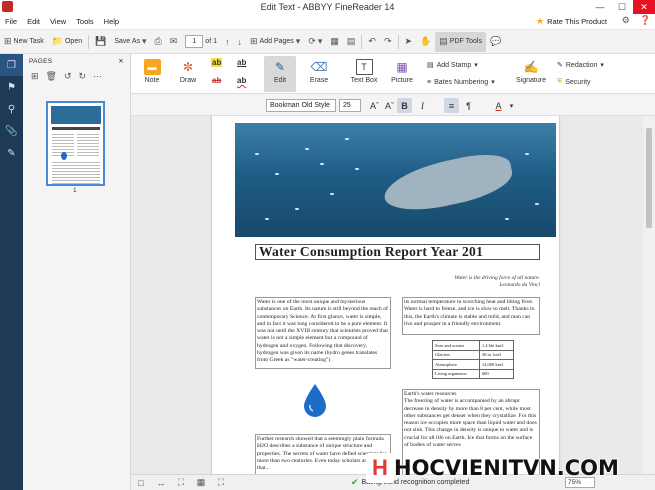 The height and width of the screenshot is (490, 655). I want to click on redo-button: ↷, so click(388, 42).